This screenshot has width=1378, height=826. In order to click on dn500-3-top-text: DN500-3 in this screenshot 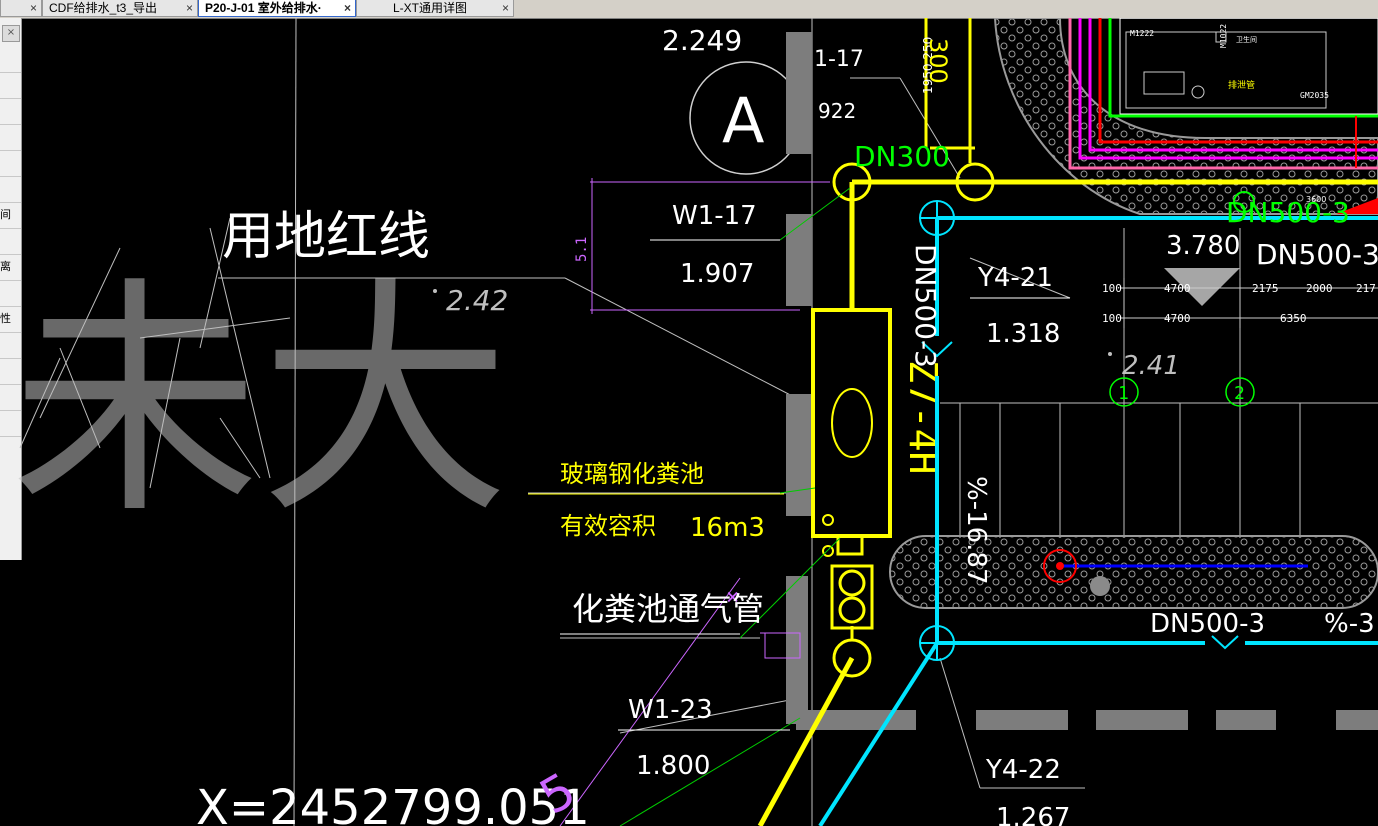, I will do `click(1288, 212)`.